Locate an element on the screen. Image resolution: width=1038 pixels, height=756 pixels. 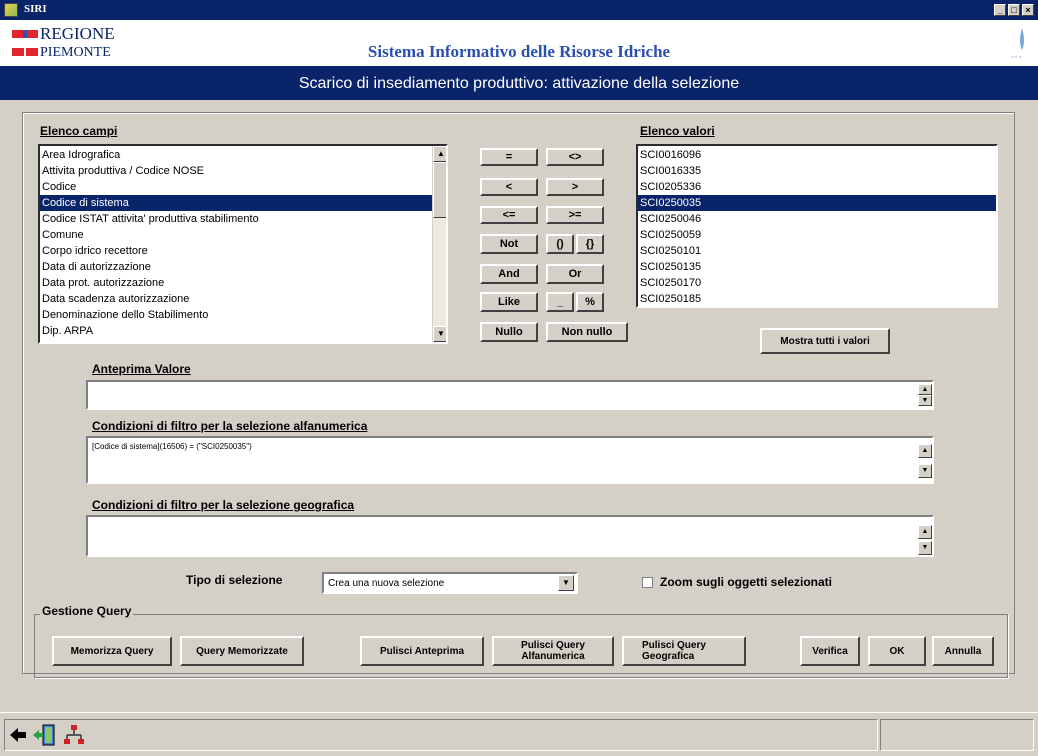
field-list-item: Codice is located at coordinates (236, 187).